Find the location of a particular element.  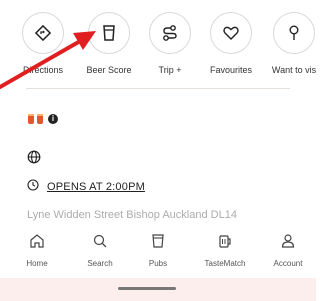

account-icon is located at coordinates (288, 241).